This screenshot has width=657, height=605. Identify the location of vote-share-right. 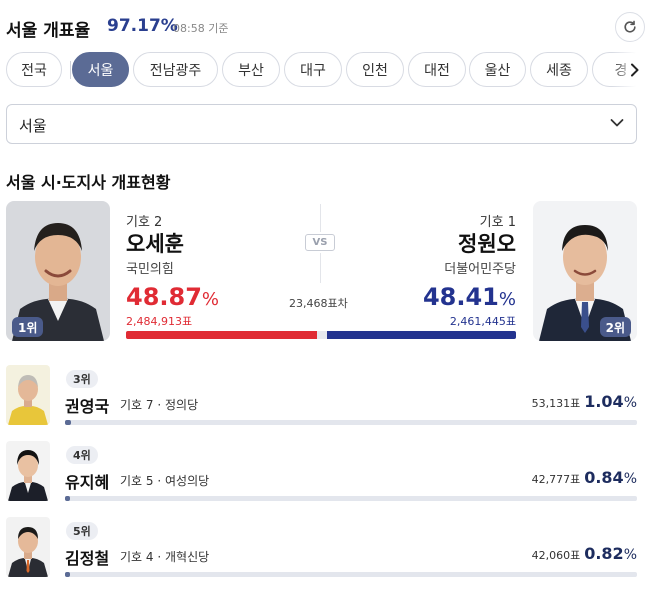
(421, 335).